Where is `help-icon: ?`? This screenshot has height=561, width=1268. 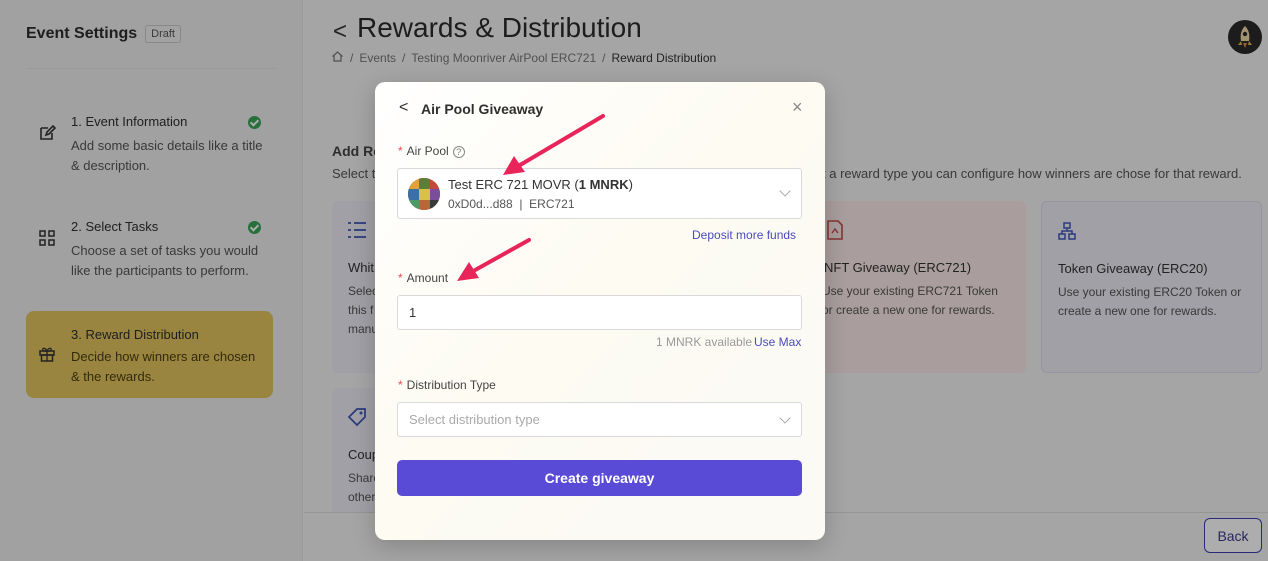 help-icon: ? is located at coordinates (458, 152).